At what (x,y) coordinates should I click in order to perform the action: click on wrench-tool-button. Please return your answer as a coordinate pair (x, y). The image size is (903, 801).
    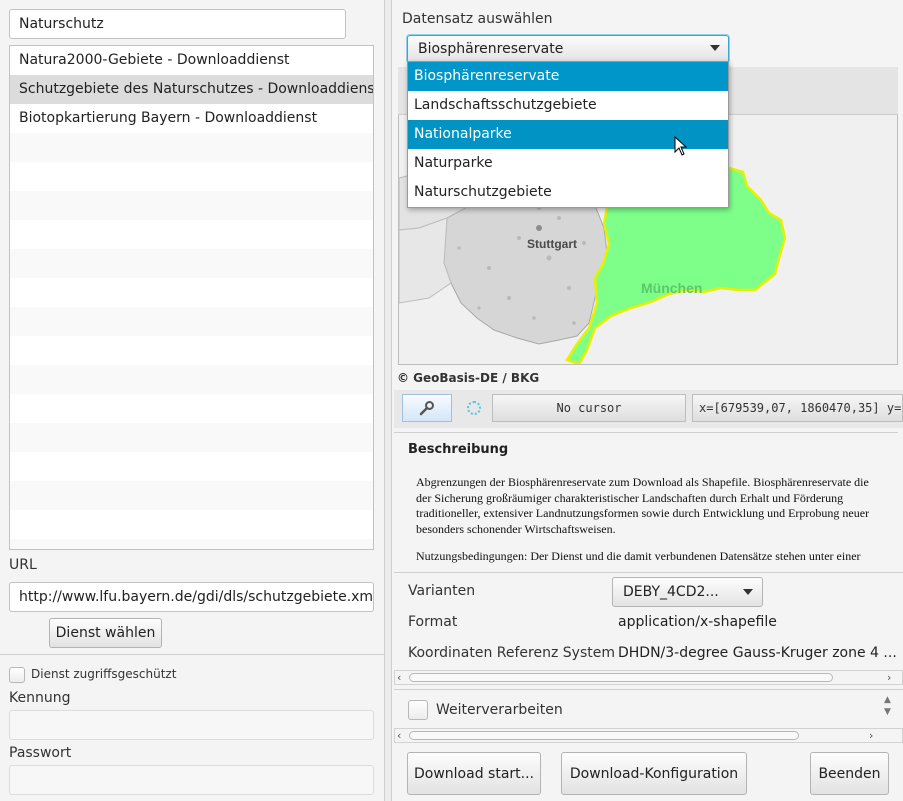
    Looking at the image, I should click on (427, 408).